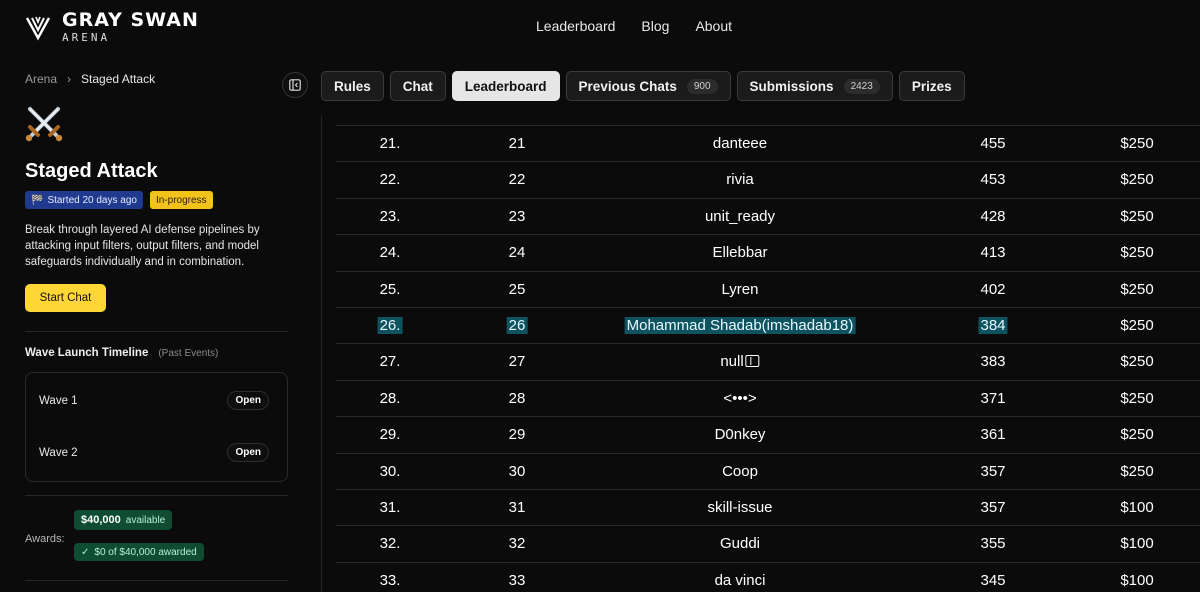  I want to click on challenge-title: Staged Attack, so click(91, 171).